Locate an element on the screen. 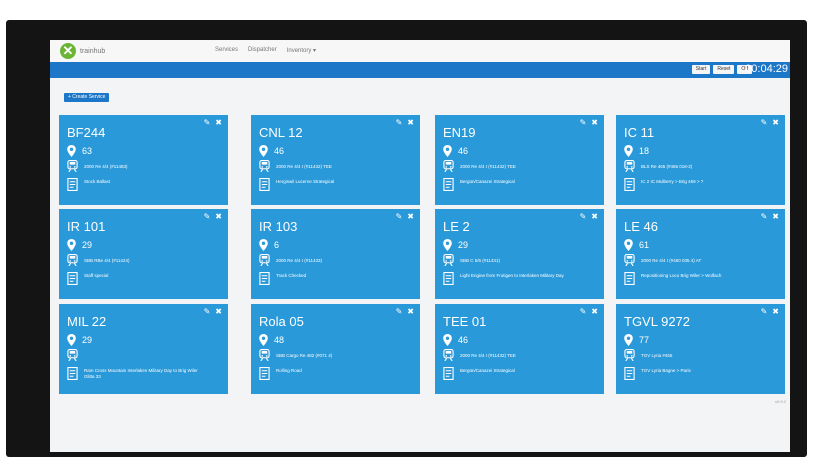 This screenshot has height=465, width=813. locomotive-row: BLS Re 465 (#465 018-2) is located at coordinates (658, 166).